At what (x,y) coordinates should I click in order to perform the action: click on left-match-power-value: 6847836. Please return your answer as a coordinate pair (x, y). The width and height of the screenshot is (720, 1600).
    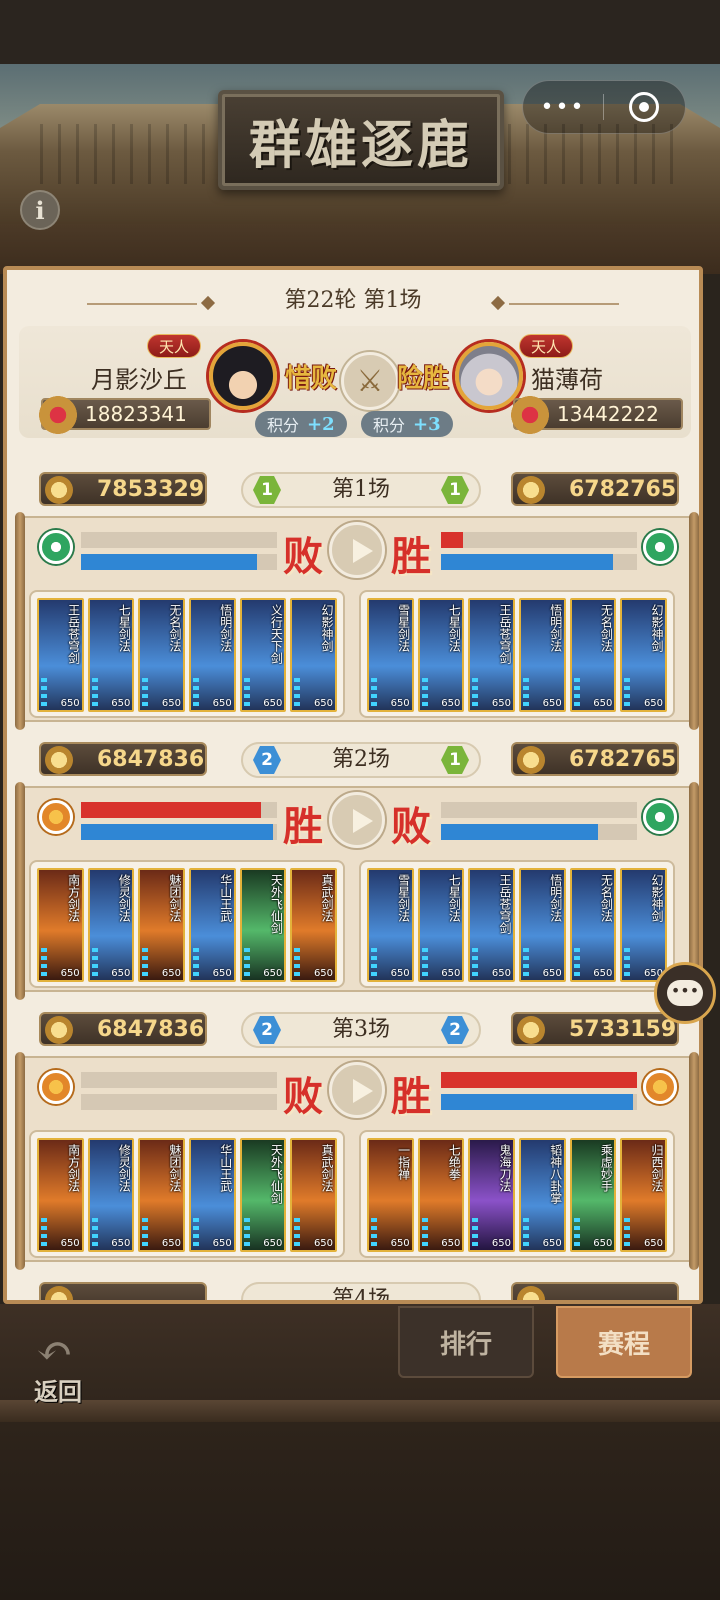
    Looking at the image, I should click on (151, 1029).